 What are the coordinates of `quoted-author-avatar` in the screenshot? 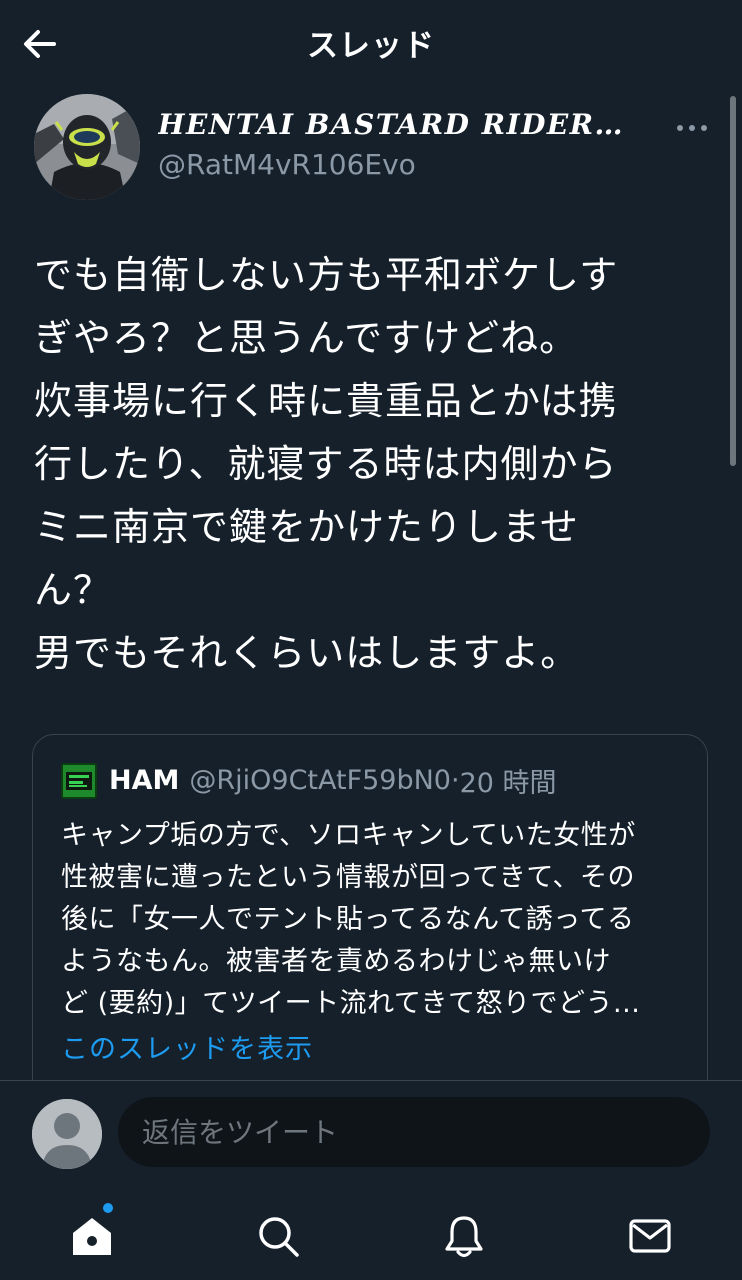 It's located at (79, 780).